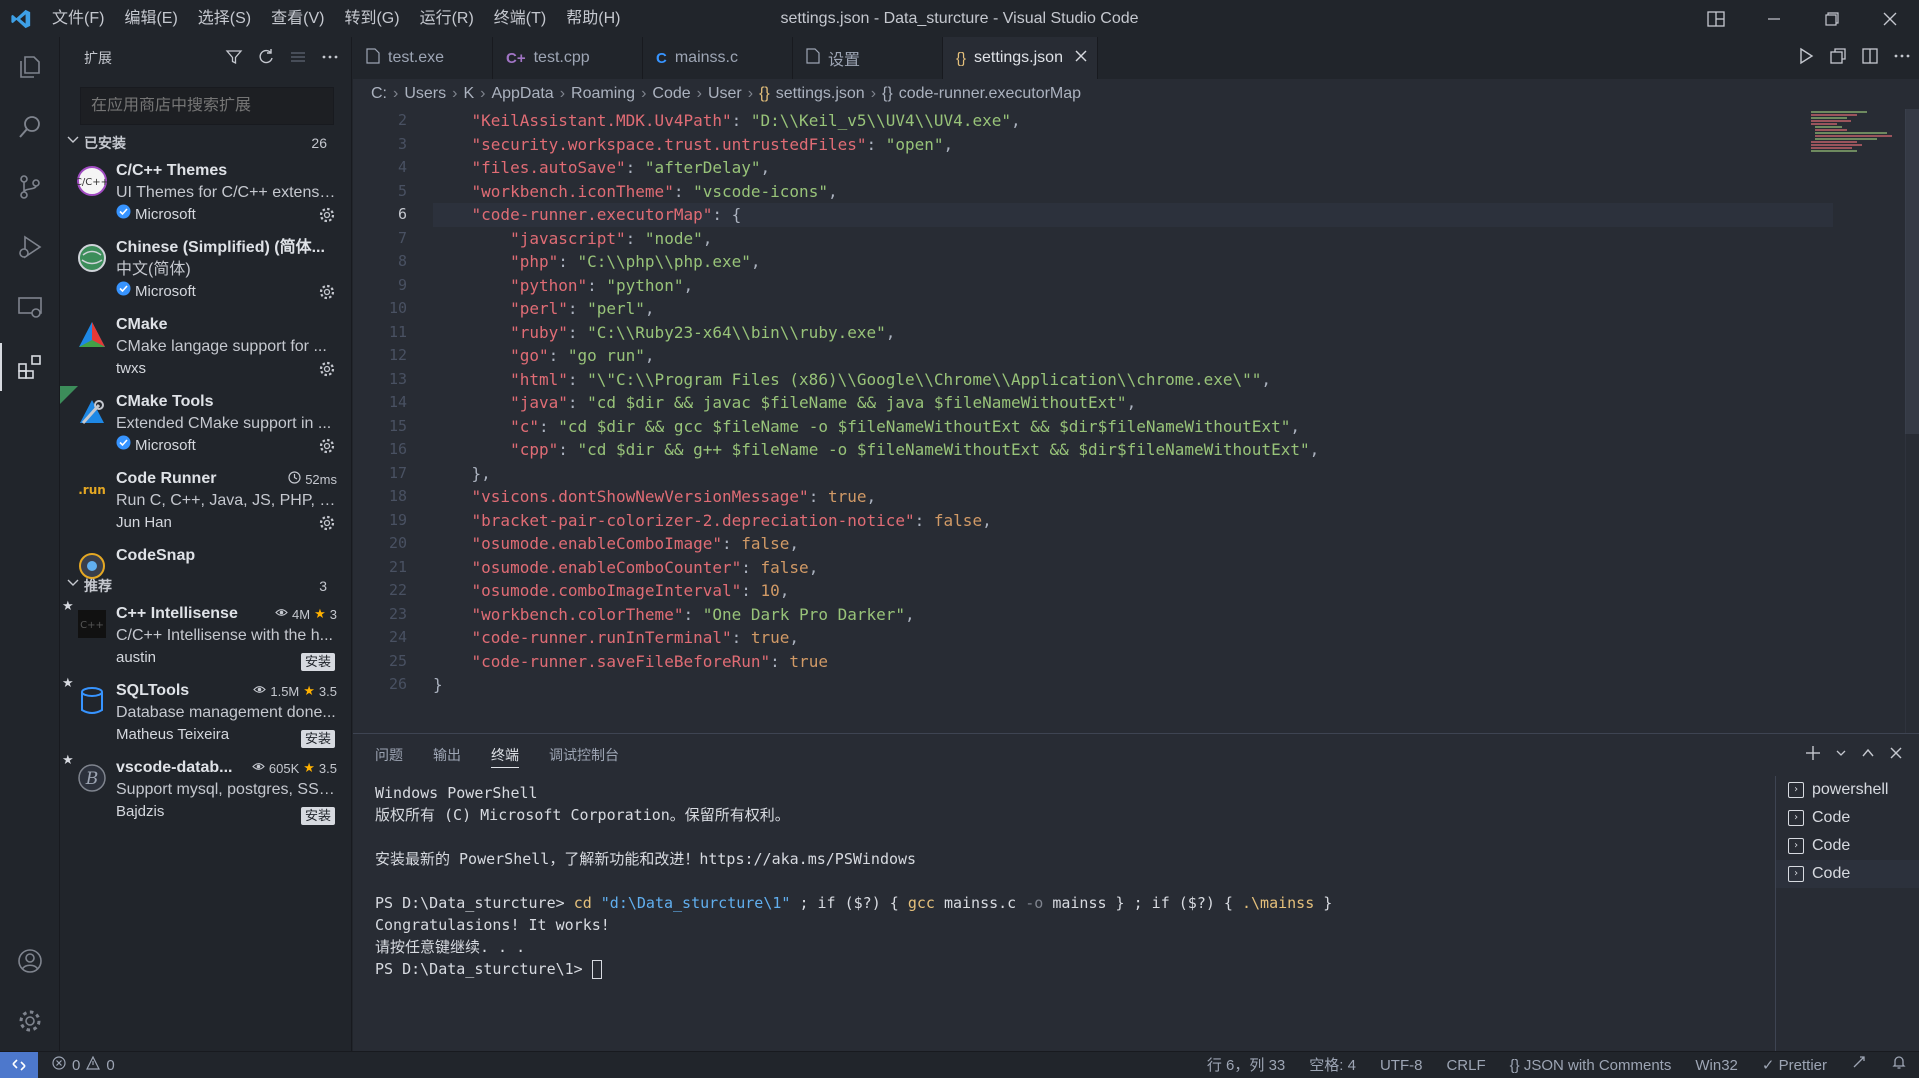 This screenshot has height=1078, width=1919. What do you see at coordinates (1081, 58) in the screenshot?
I see `close-tab-icon` at bounding box center [1081, 58].